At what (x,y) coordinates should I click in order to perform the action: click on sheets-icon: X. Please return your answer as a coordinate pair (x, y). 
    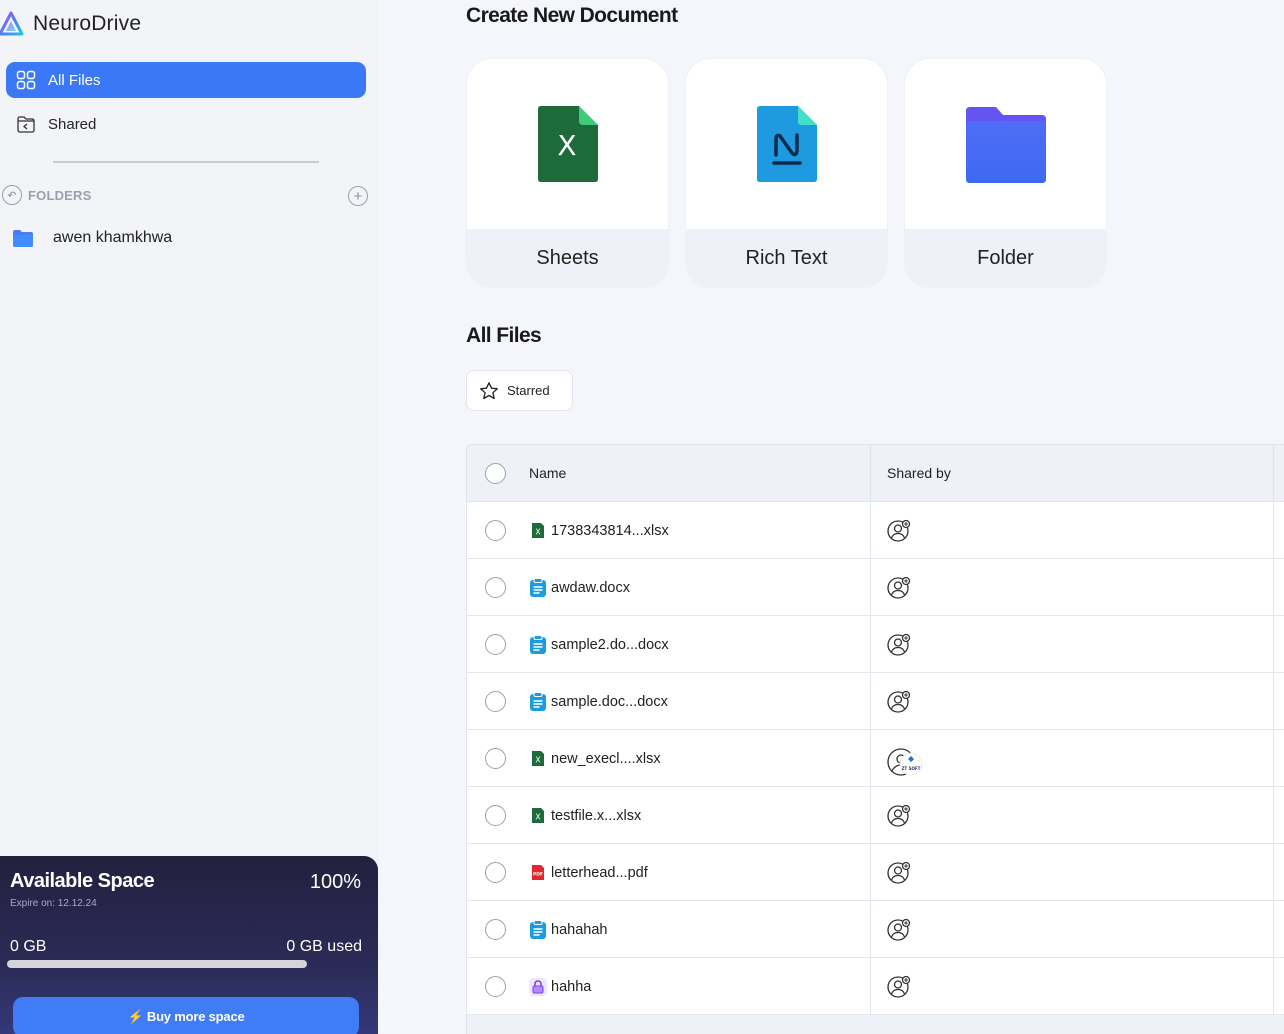
    Looking at the image, I should click on (567, 144).